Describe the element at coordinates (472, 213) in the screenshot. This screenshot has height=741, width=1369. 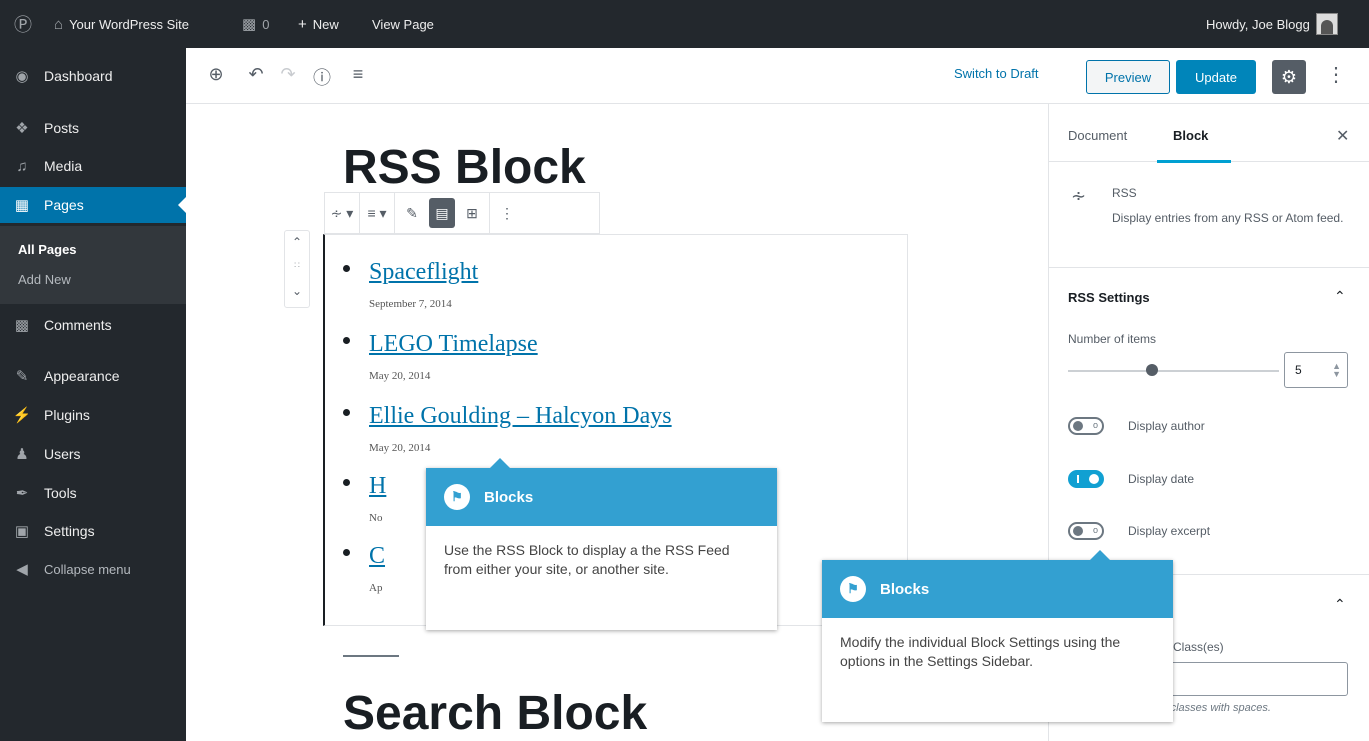
I see `grid-view-icon: ⊞` at that location.